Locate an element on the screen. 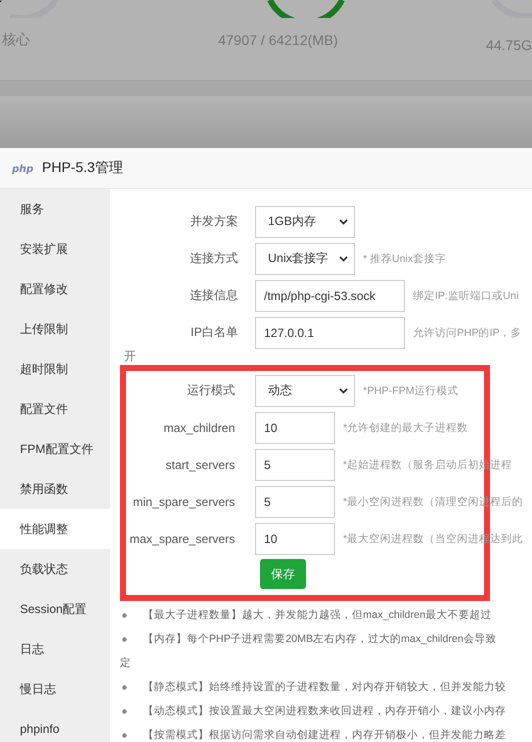 This screenshot has width=532, height=742. dropdown: Unix套接字 is located at coordinates (305, 258).